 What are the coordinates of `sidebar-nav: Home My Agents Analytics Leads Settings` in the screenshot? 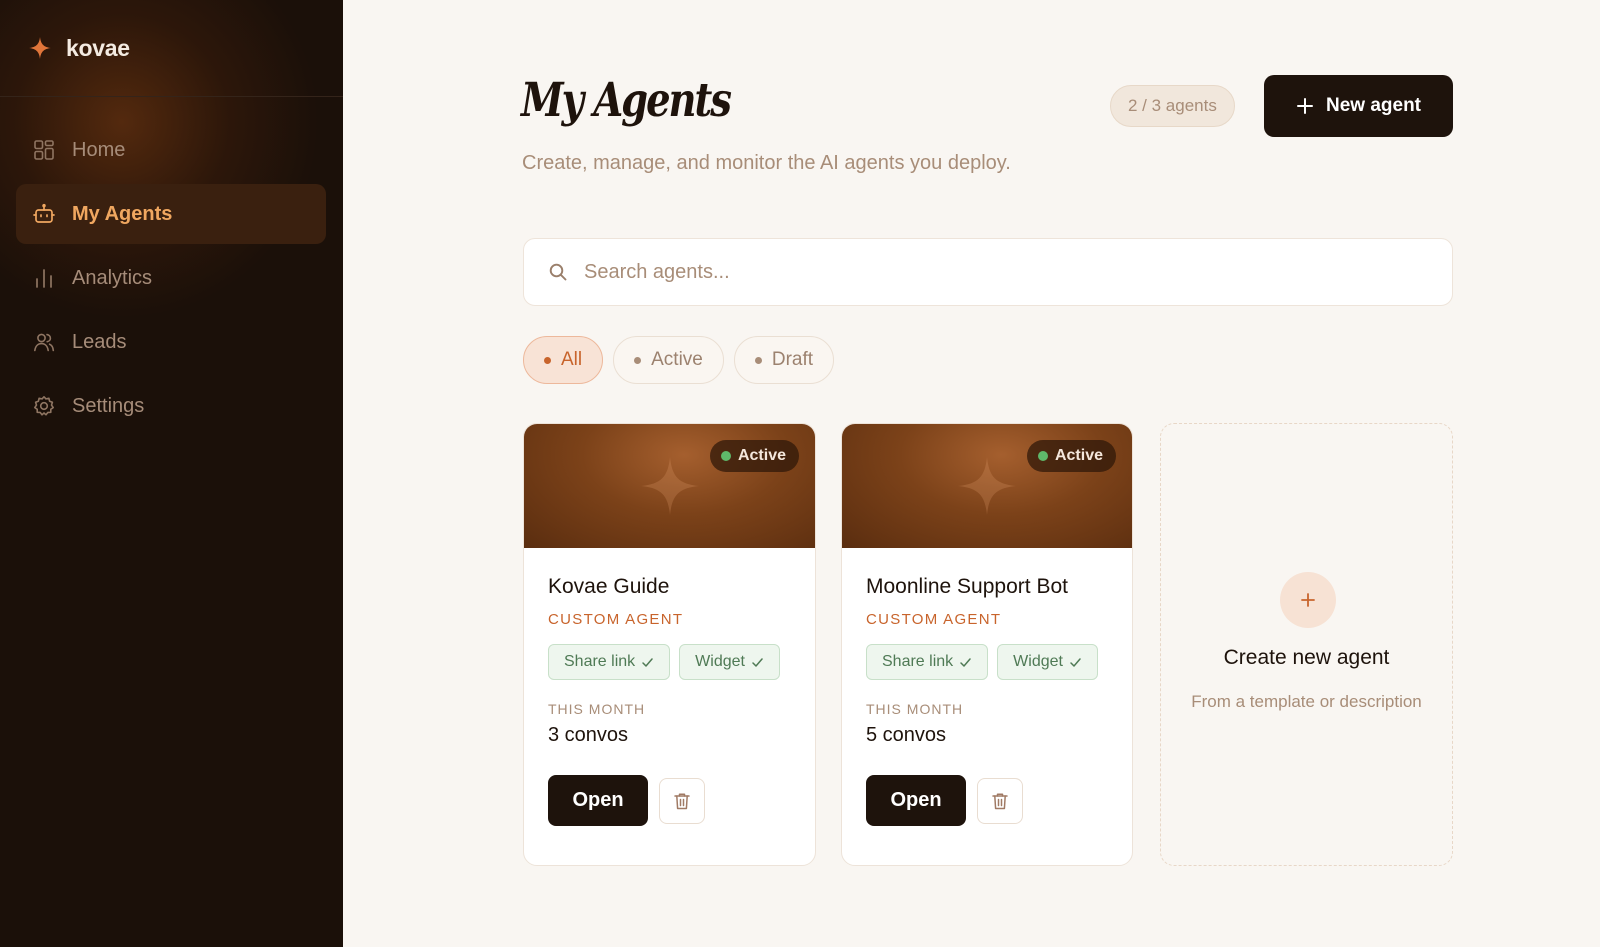 It's located at (171, 280).